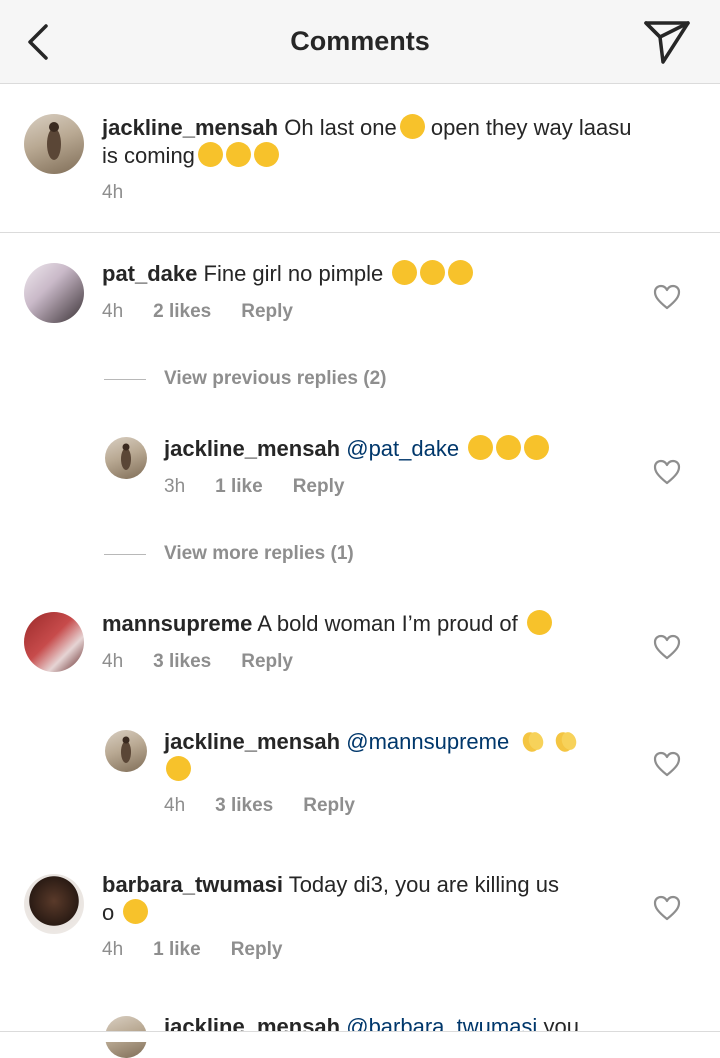 This screenshot has width=720, height=1058. Describe the element at coordinates (387, 623) in the screenshot. I see `comment-body: A bold woman I’m proud of` at that location.